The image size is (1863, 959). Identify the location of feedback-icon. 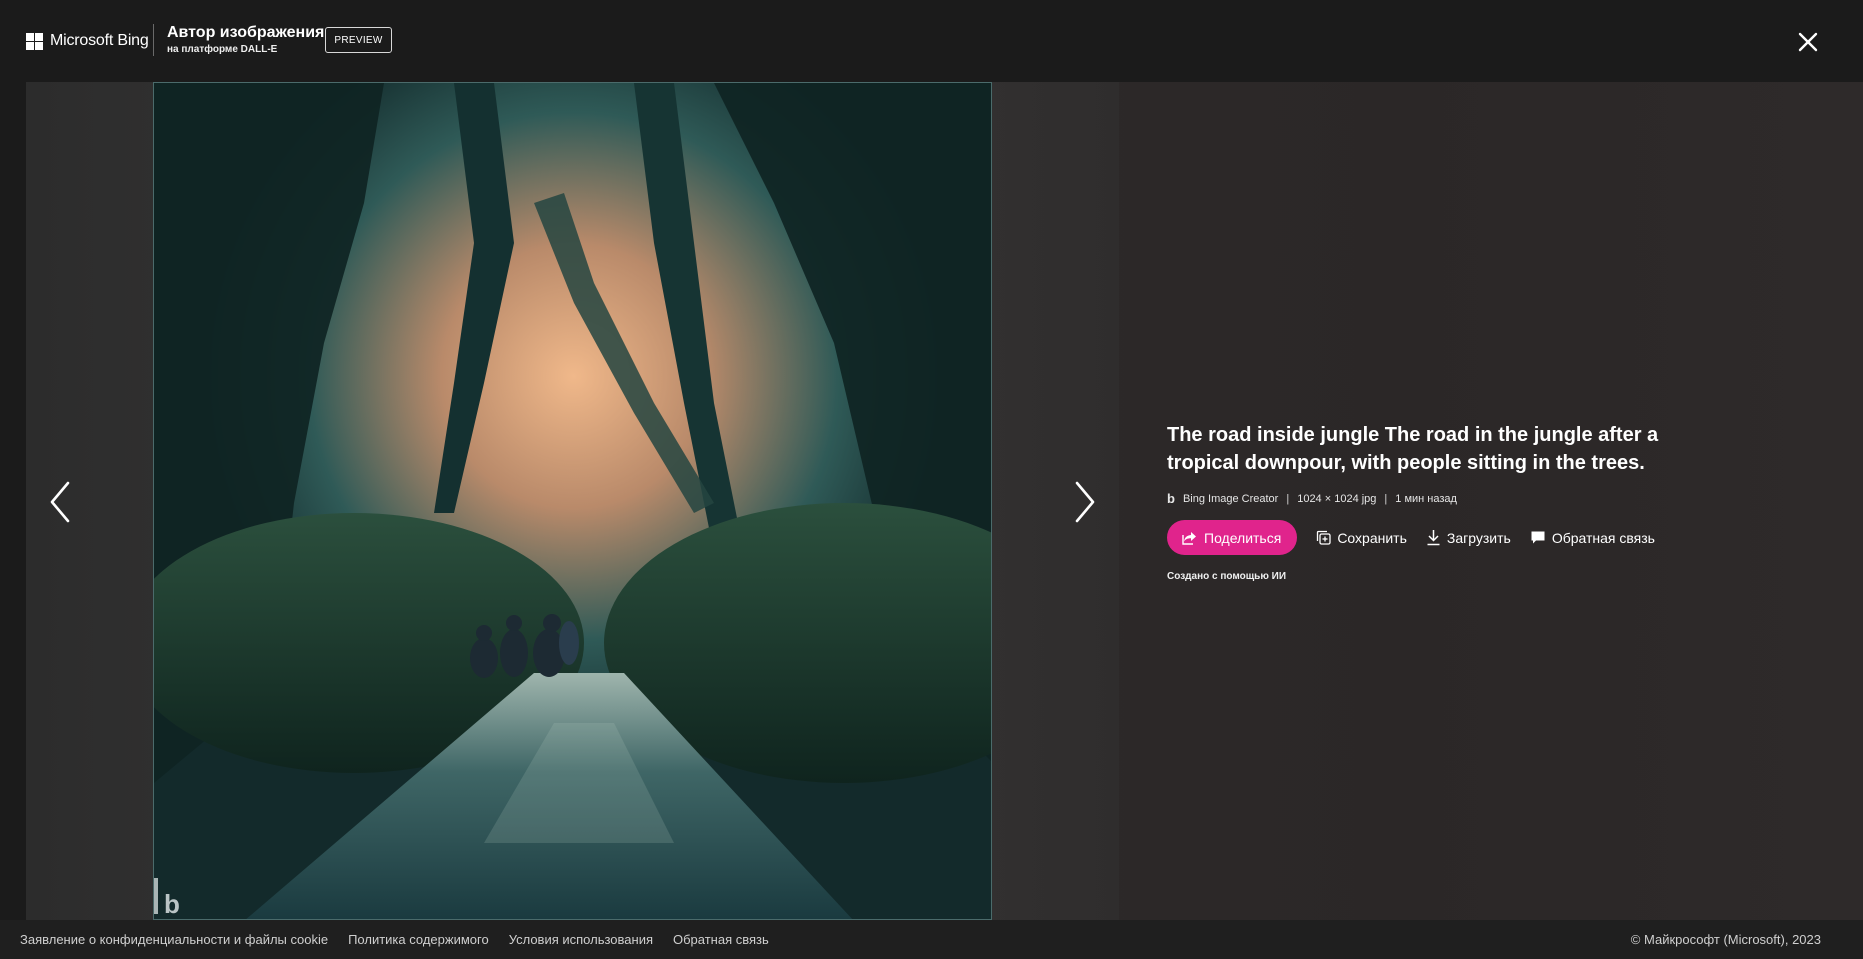
(1538, 537).